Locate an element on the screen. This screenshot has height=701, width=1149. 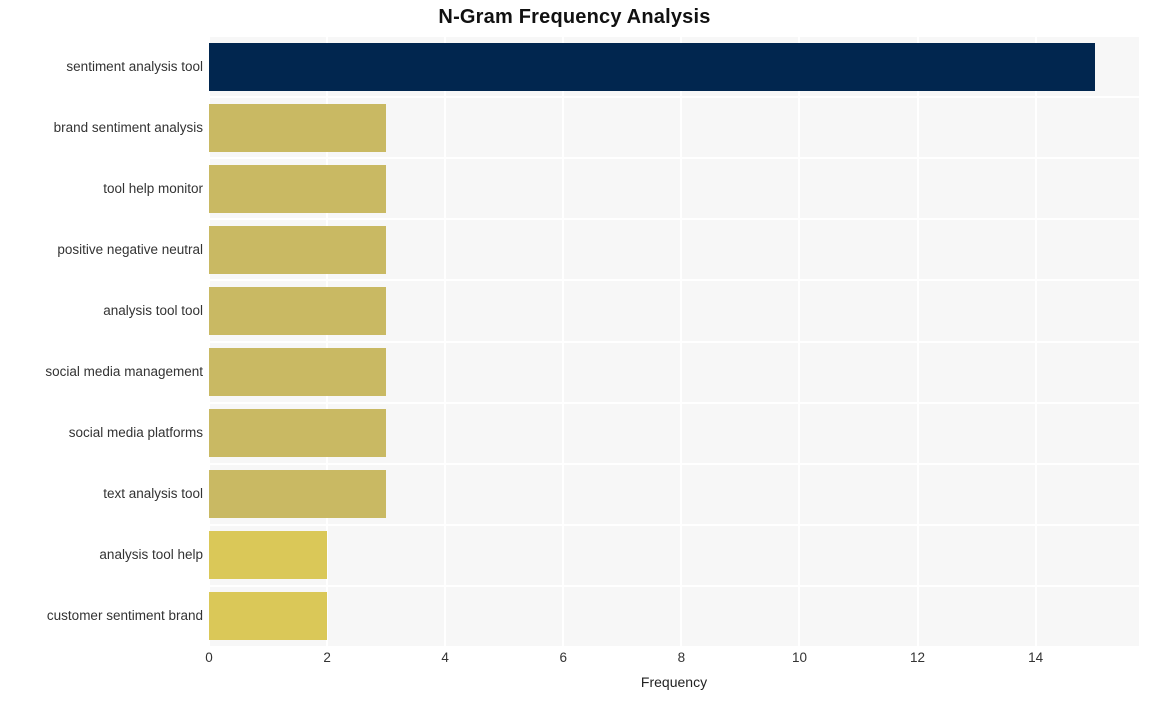
x-axis-tick-label: 10 is located at coordinates (799, 657).